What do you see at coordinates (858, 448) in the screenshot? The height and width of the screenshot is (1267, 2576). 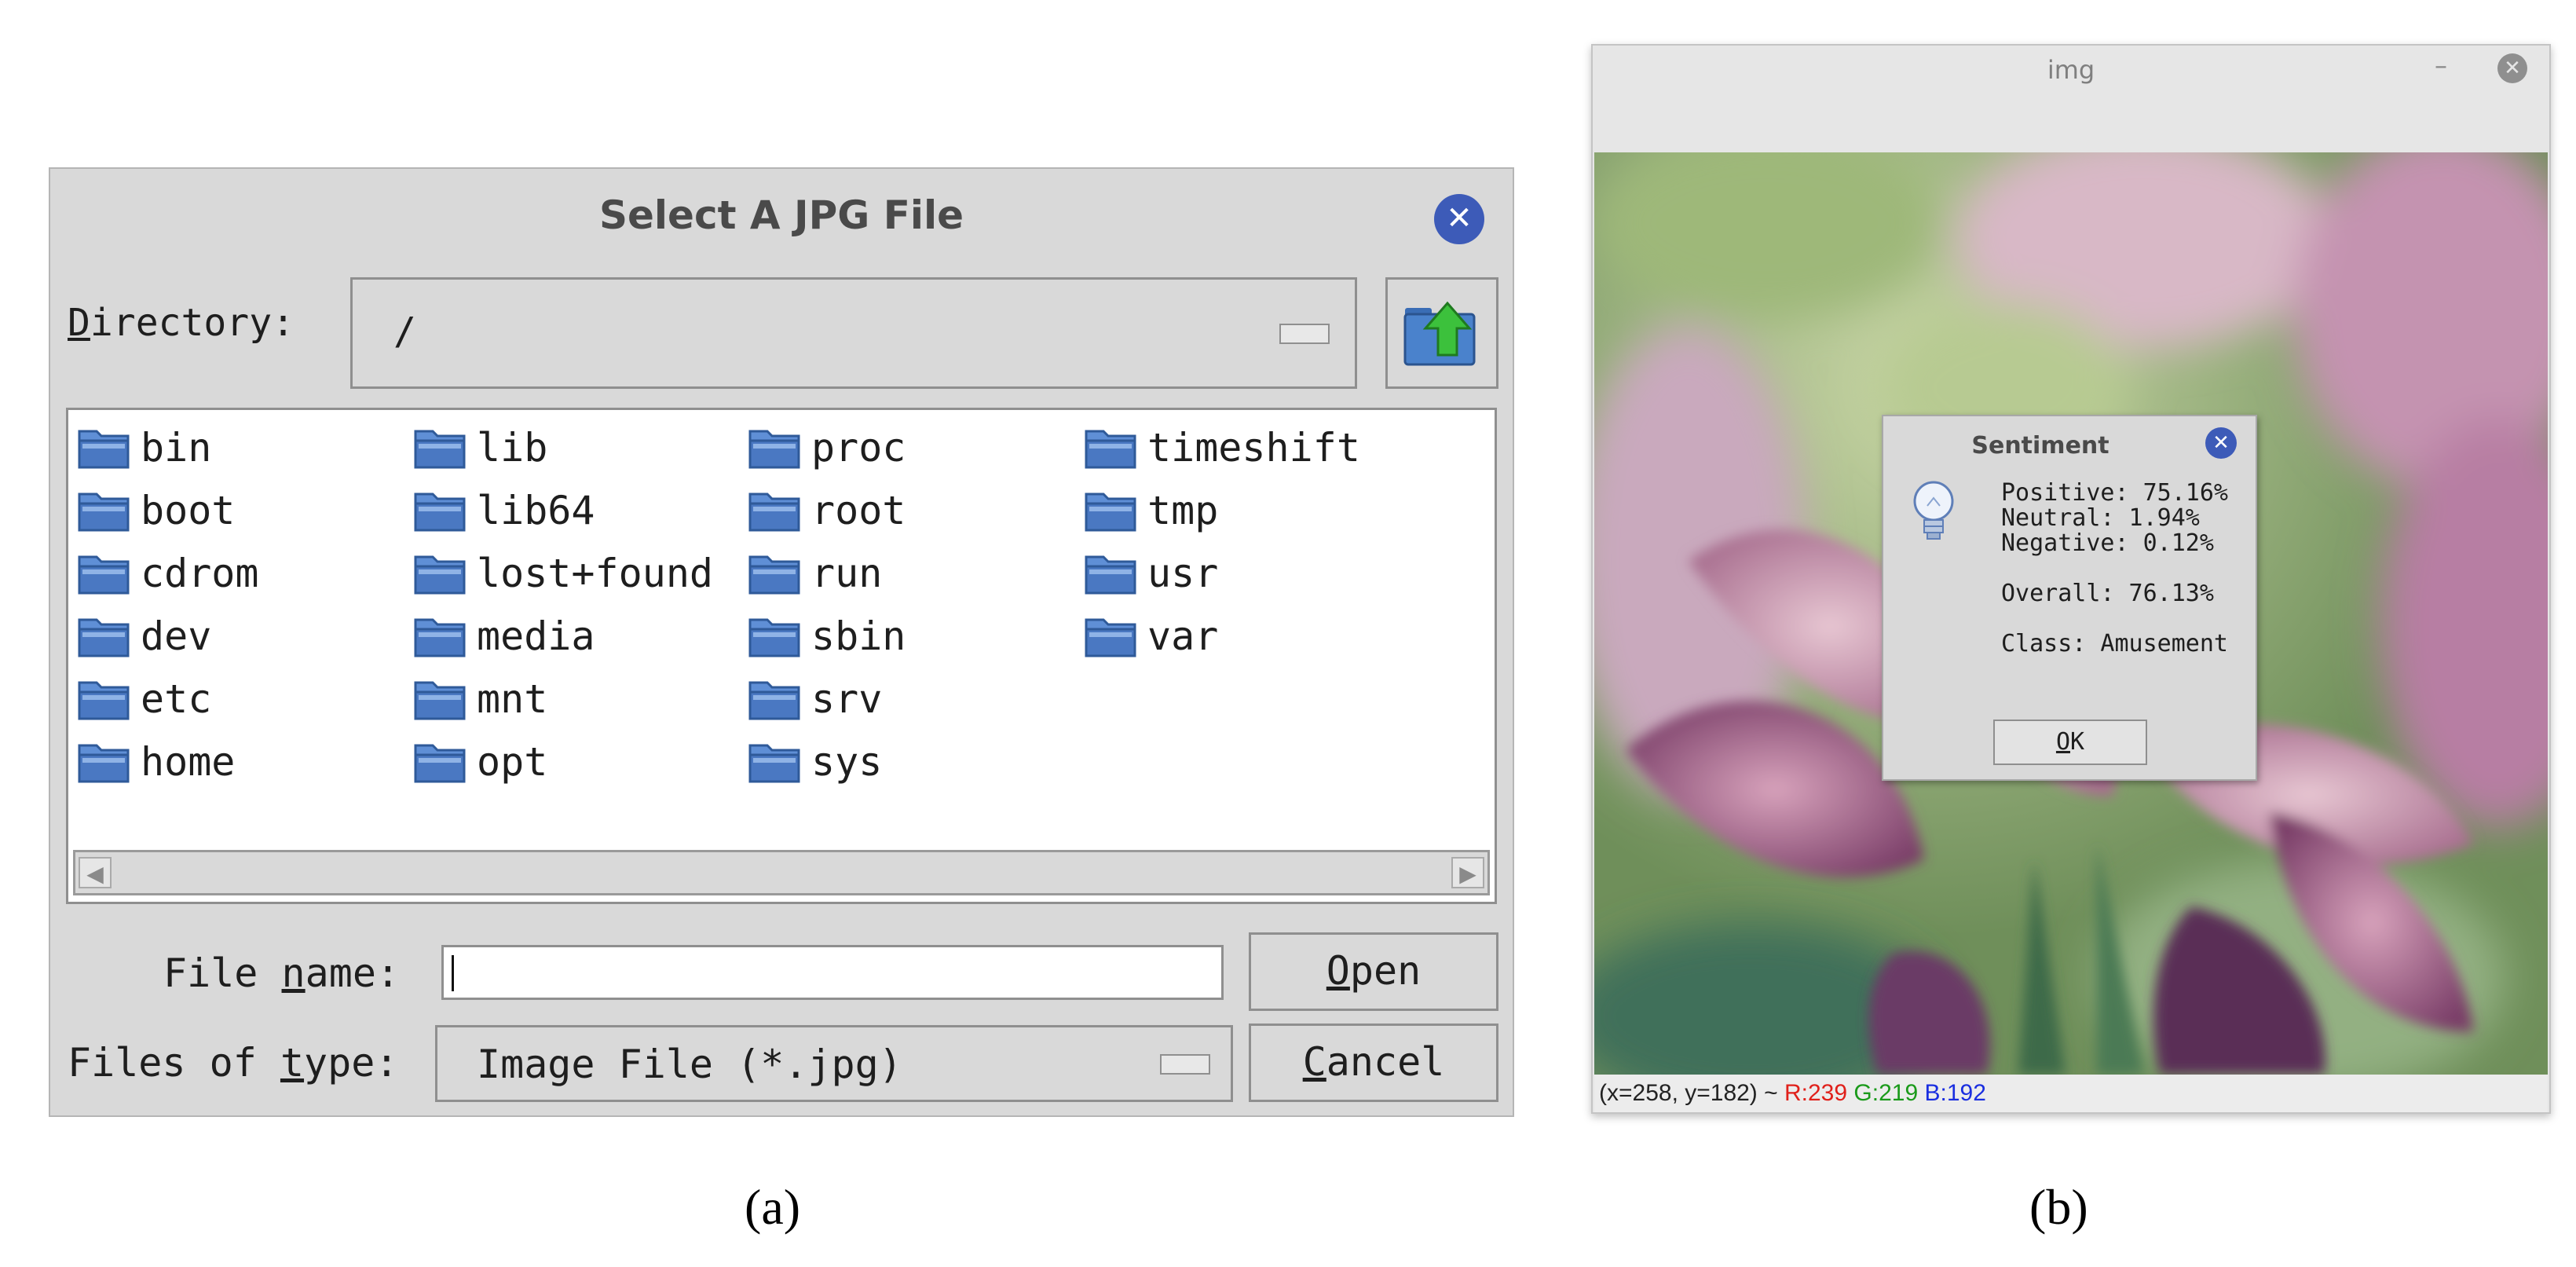 I see `folder-name: proc` at bounding box center [858, 448].